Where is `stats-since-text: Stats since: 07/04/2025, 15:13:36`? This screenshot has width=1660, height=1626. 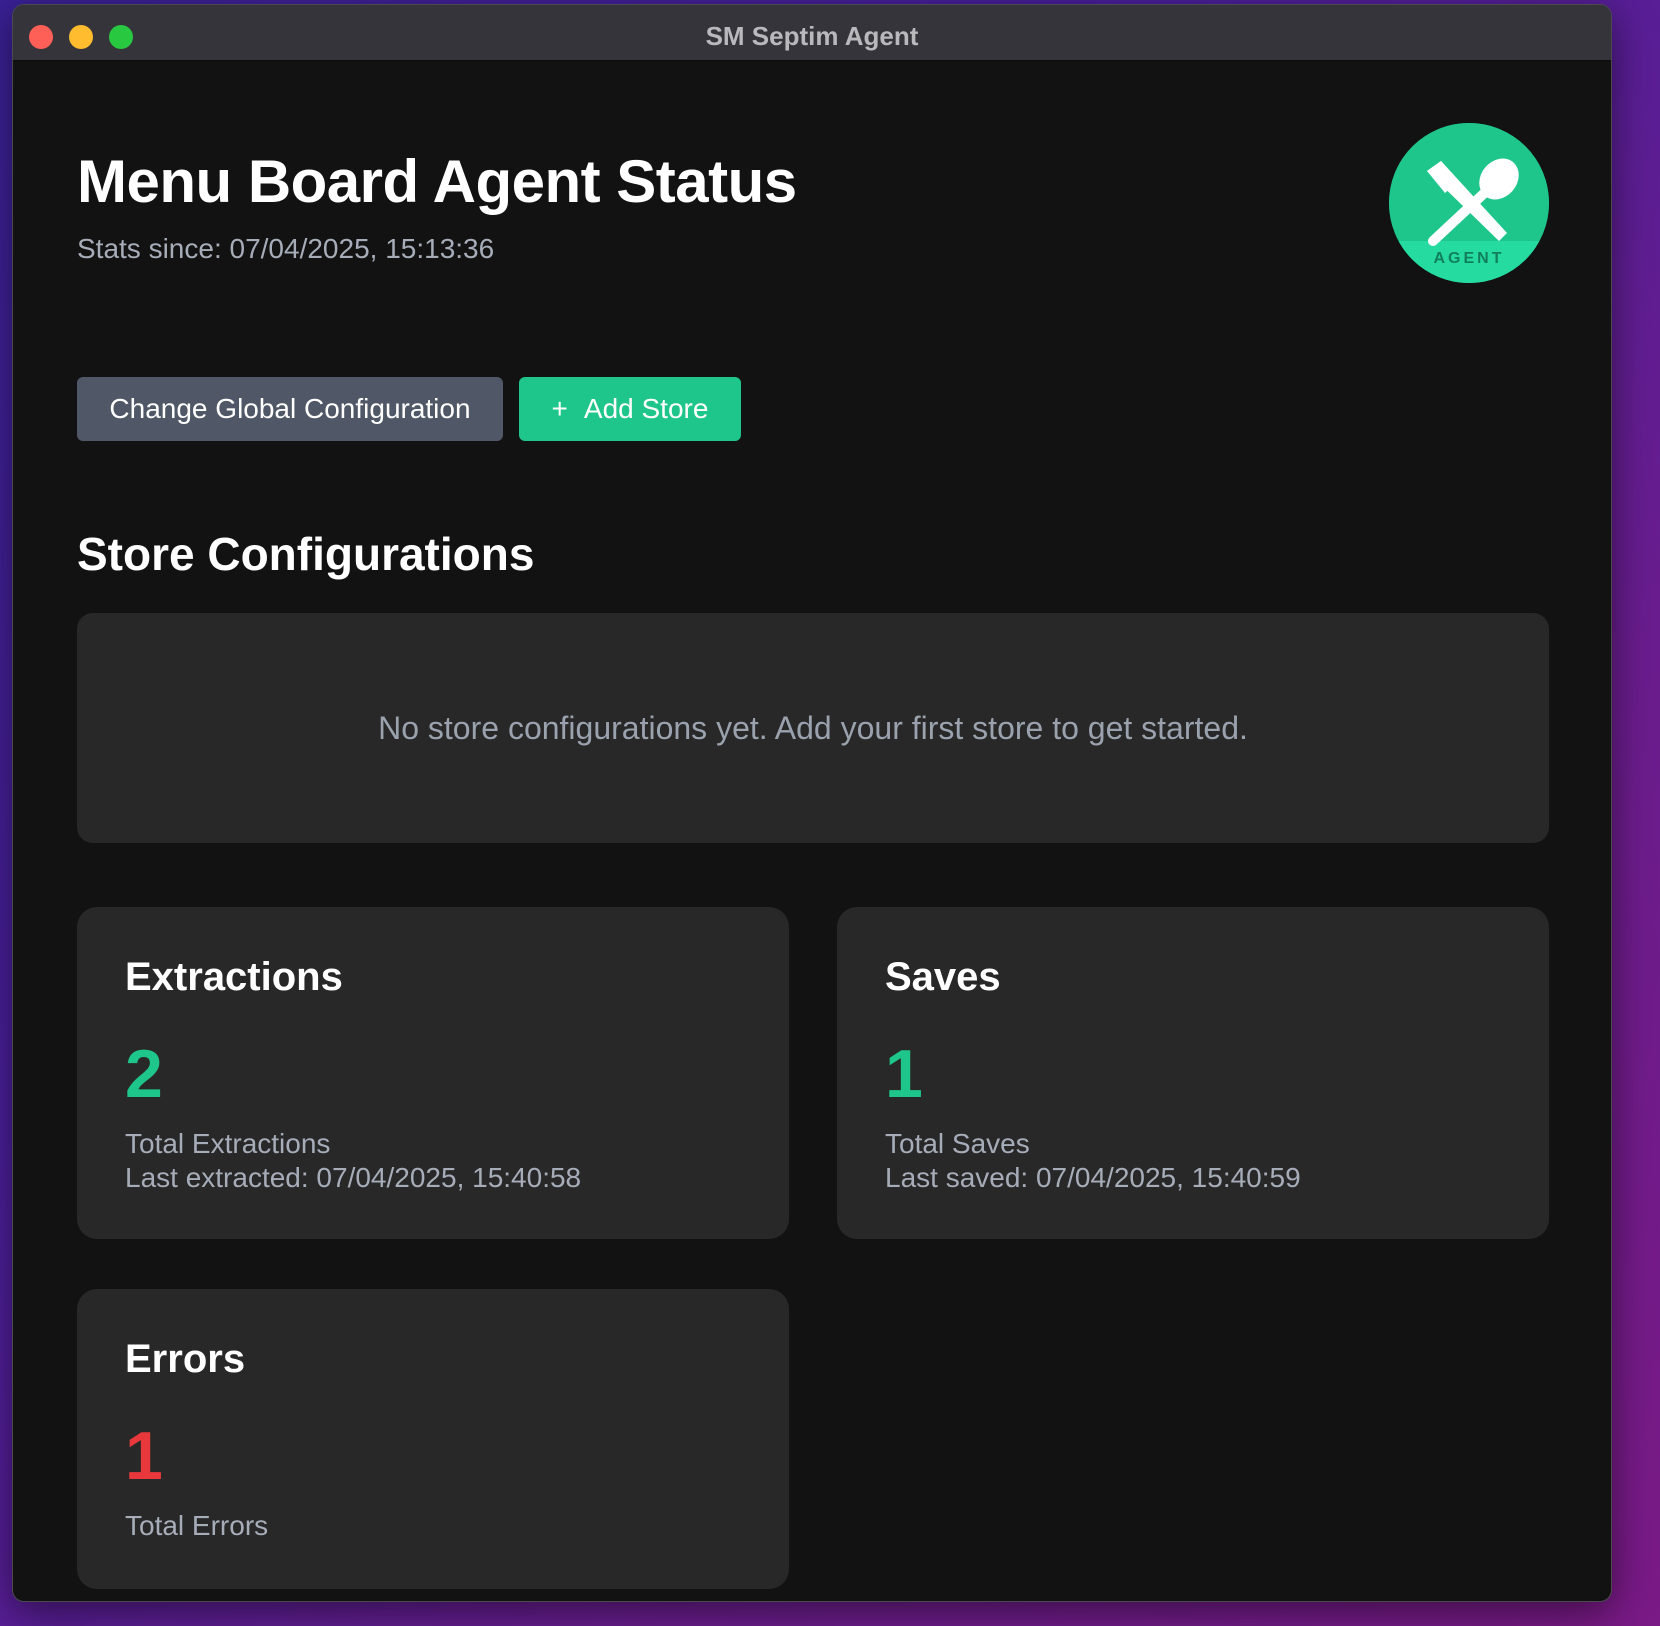
stats-since-text: Stats since: 07/04/2025, 15:13:36 is located at coordinates (286, 248).